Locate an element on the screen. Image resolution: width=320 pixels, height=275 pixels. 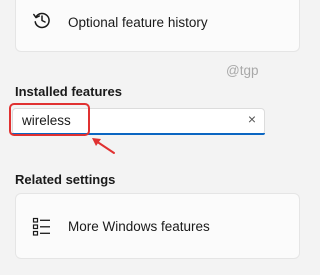
optional-feature-history-label: Optional feature history is located at coordinates (138, 22).